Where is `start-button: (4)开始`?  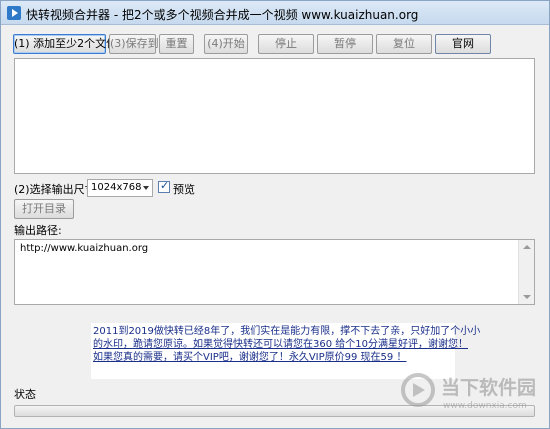 start-button: (4)开始 is located at coordinates (226, 44).